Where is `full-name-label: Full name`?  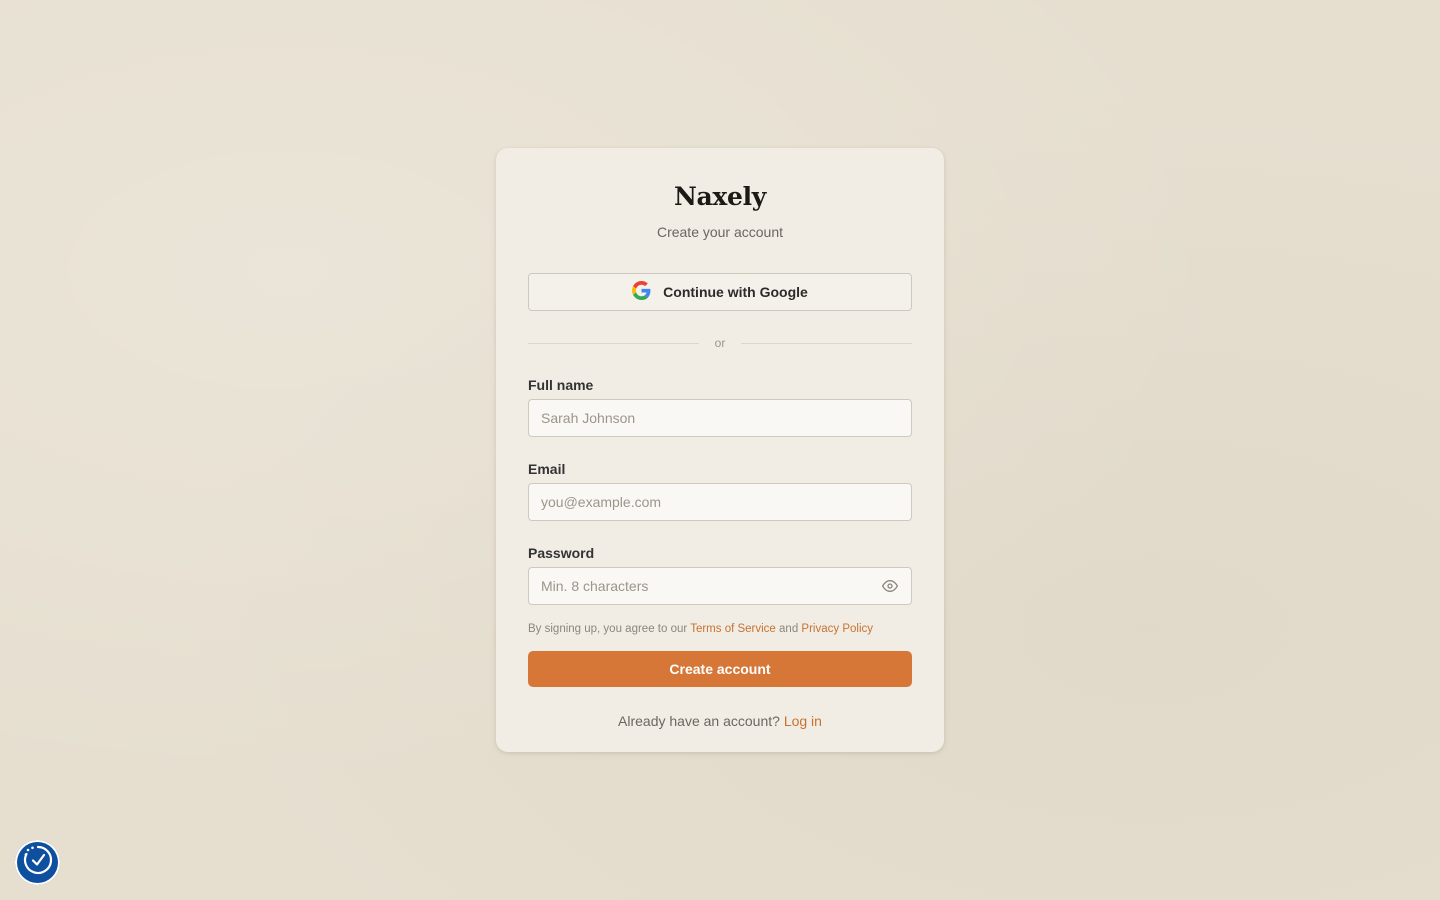
full-name-label: Full name is located at coordinates (561, 385).